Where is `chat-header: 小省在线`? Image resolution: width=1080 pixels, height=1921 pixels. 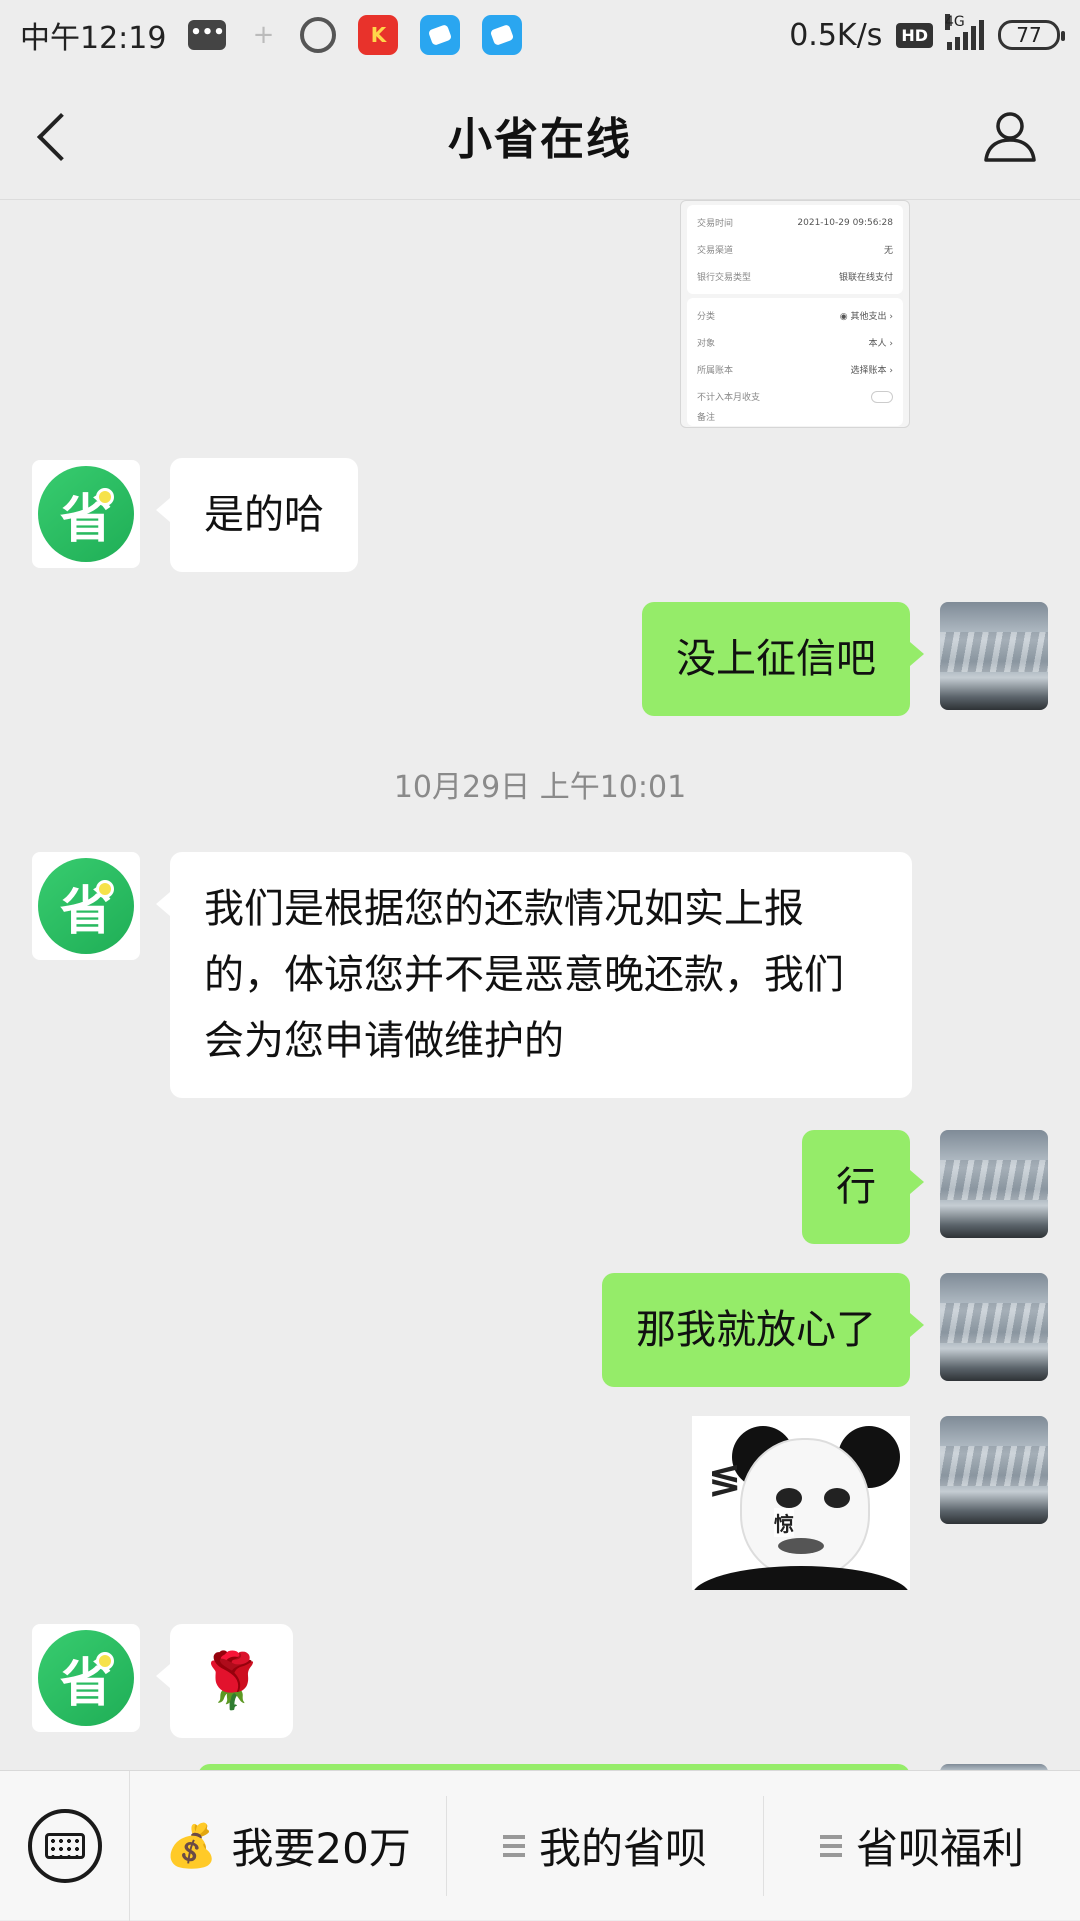 chat-header: 小省在线 is located at coordinates (540, 135).